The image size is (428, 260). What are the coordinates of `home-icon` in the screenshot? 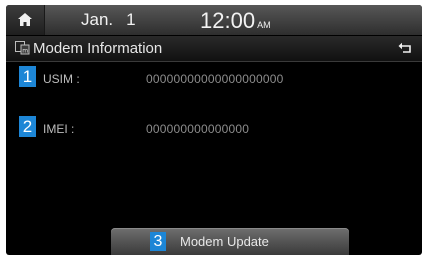 It's located at (25, 19).